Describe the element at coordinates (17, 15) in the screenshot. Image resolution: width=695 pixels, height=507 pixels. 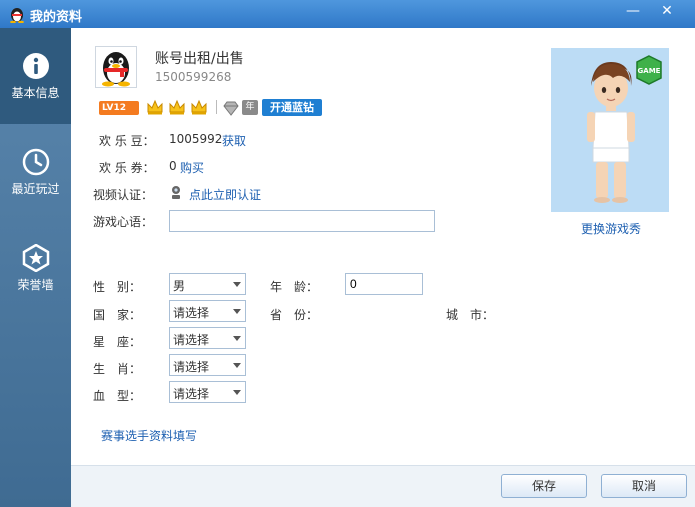
I see `qq-penguin-icon` at that location.